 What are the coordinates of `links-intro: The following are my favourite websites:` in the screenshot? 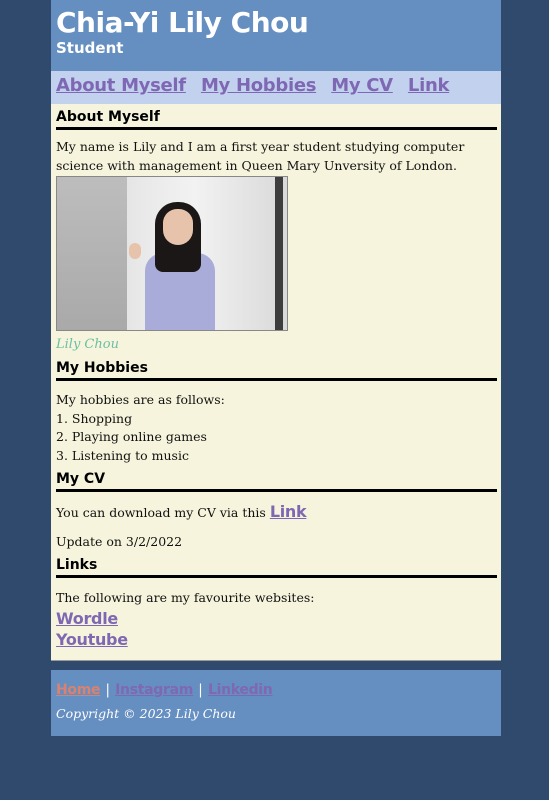 It's located at (185, 597).